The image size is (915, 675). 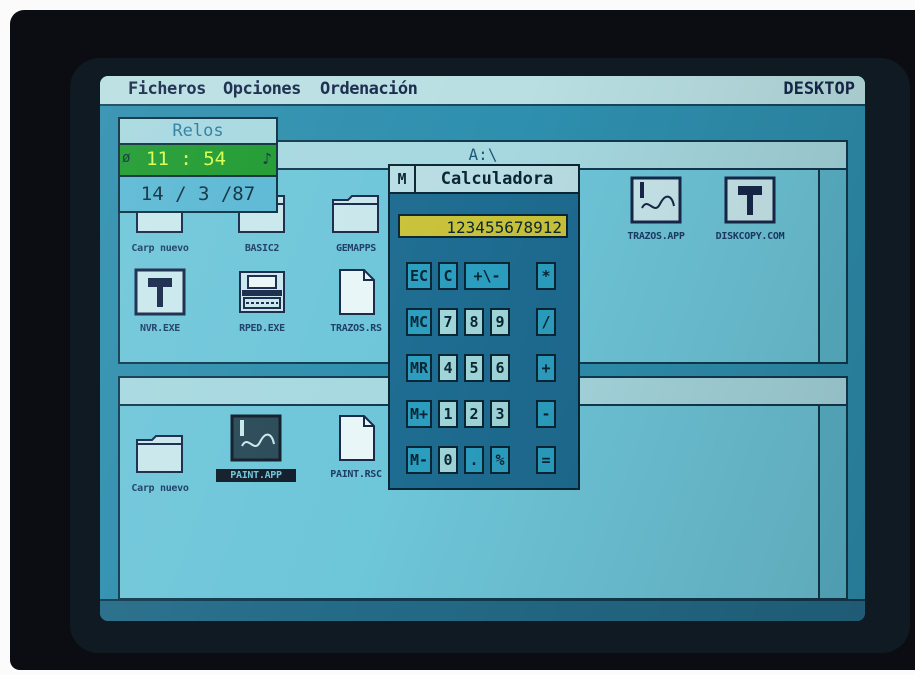 What do you see at coordinates (474, 414) in the screenshot?
I see `key-2: 2` at bounding box center [474, 414].